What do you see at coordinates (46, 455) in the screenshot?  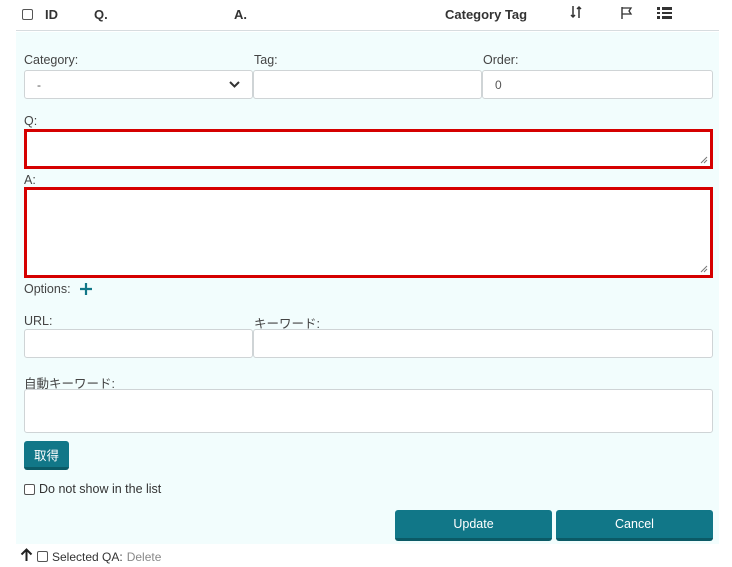 I see `fetch-button: 取得` at bounding box center [46, 455].